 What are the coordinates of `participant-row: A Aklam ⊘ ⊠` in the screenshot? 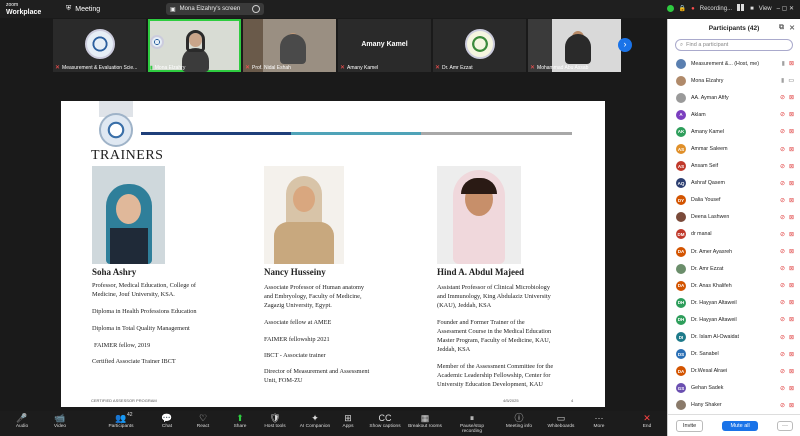 It's located at (734, 114).